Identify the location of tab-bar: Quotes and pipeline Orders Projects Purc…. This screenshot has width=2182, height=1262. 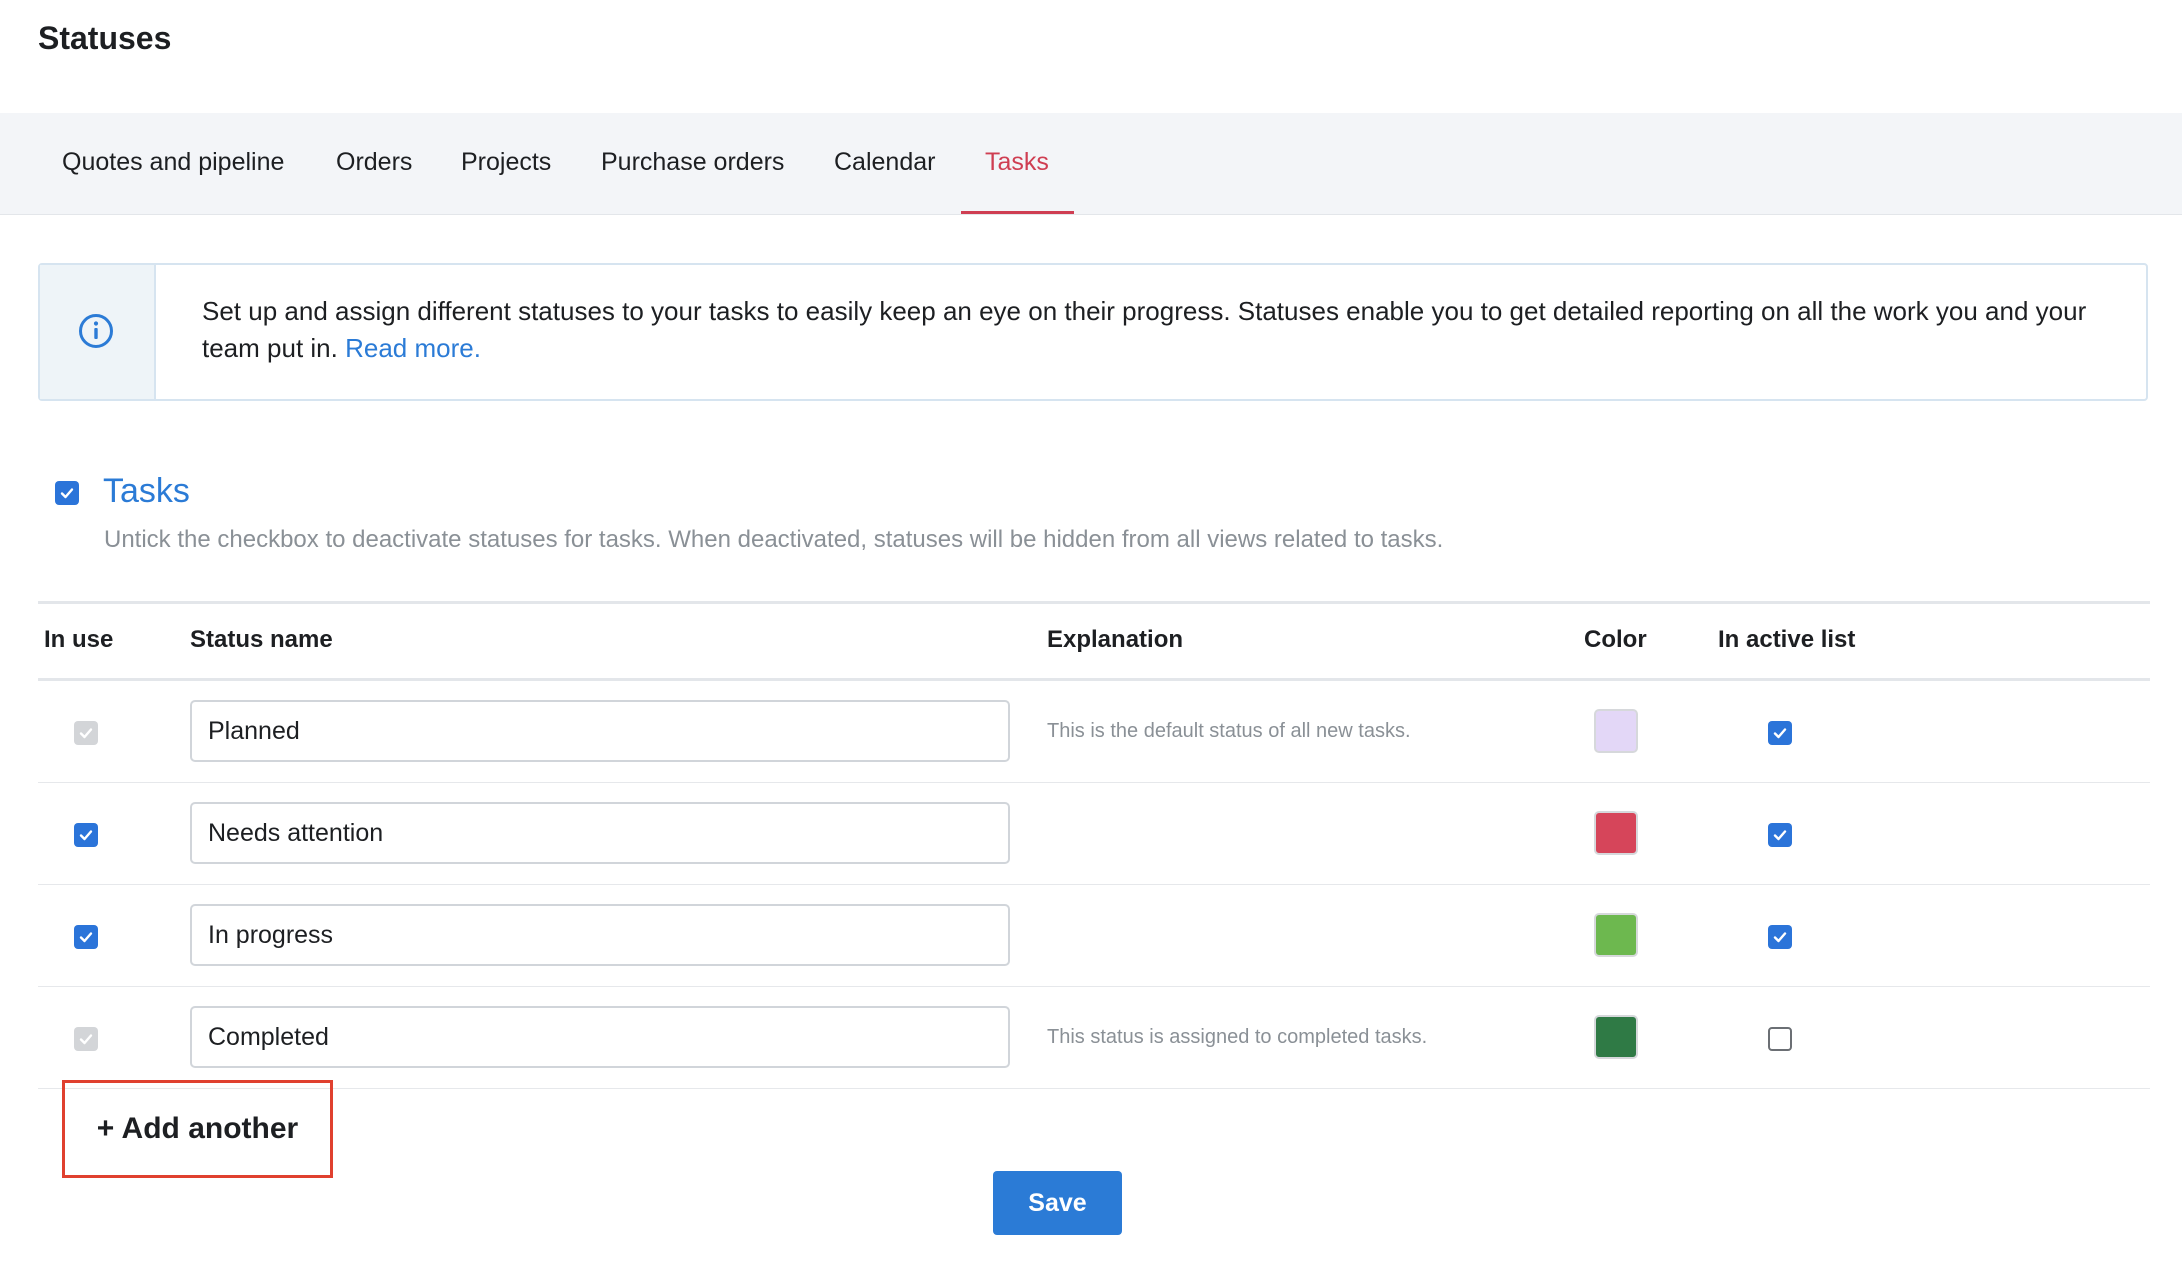
(1091, 164).